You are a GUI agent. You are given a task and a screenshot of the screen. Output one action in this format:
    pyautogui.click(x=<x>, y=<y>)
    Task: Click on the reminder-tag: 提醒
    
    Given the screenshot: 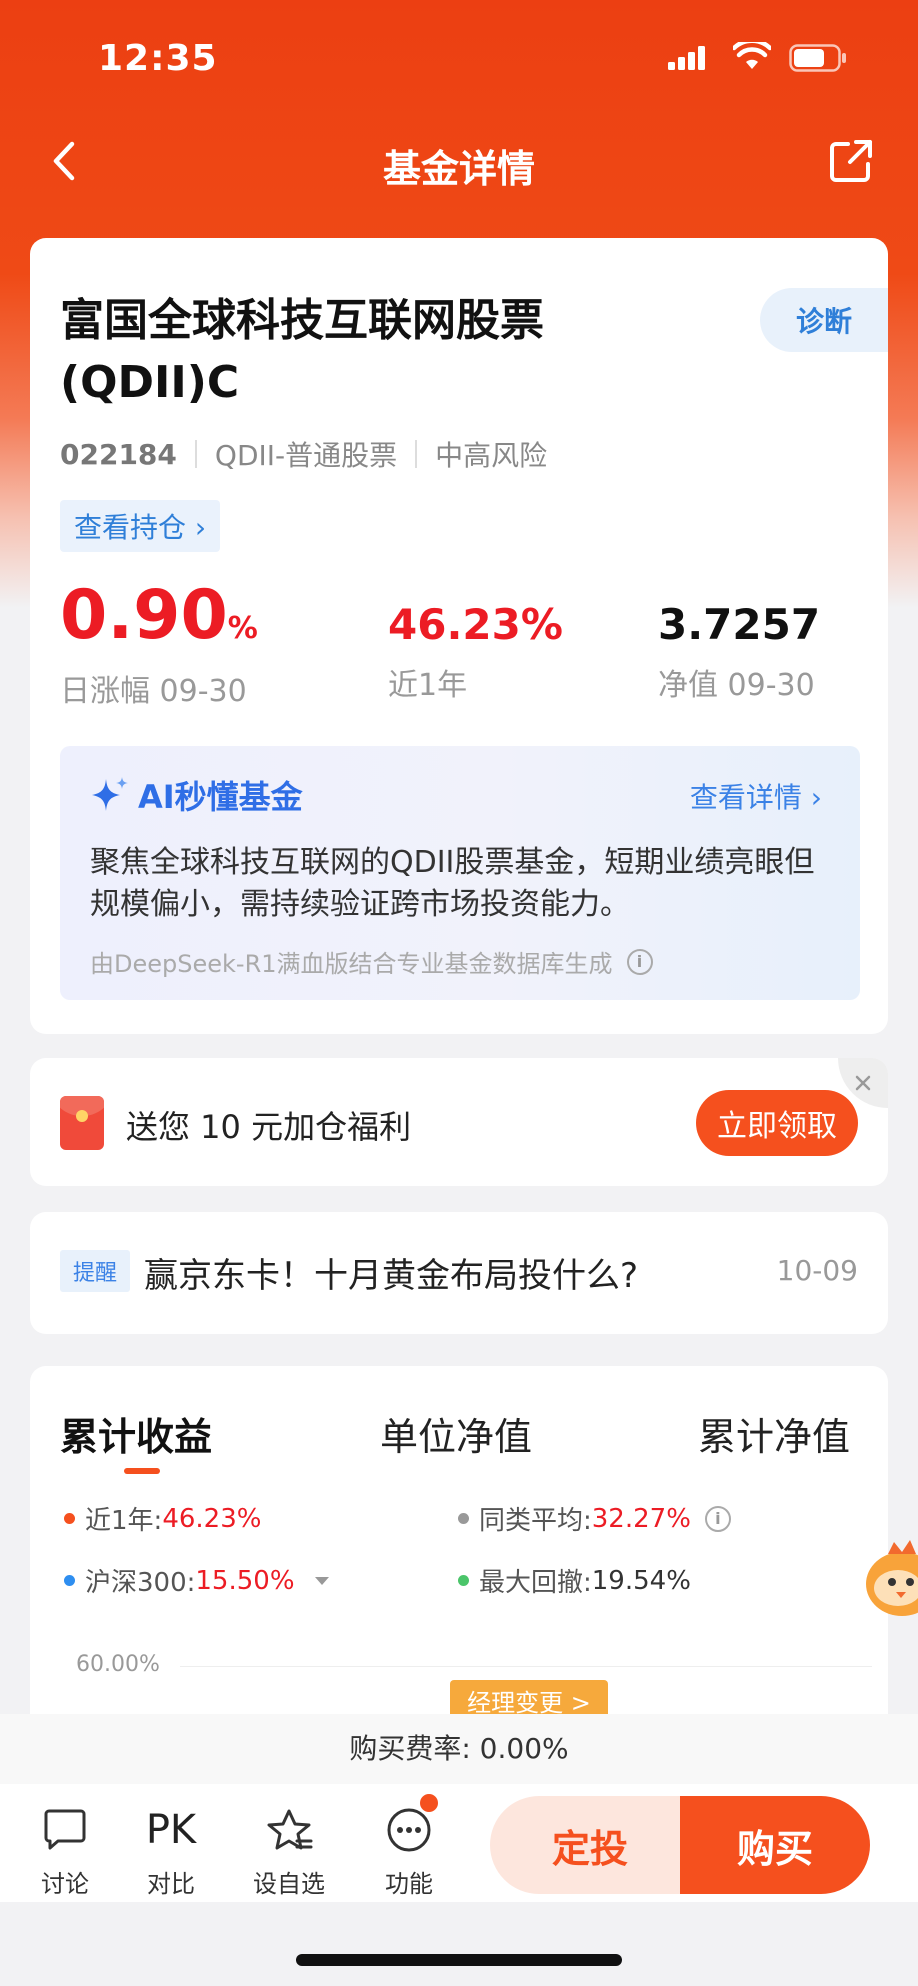 What is the action you would take?
    pyautogui.click(x=95, y=1271)
    